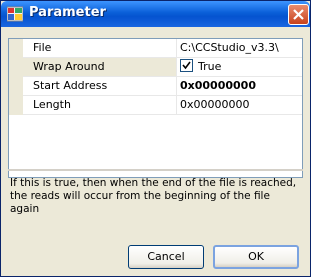  I want to click on checkmark-icon, so click(186, 65).